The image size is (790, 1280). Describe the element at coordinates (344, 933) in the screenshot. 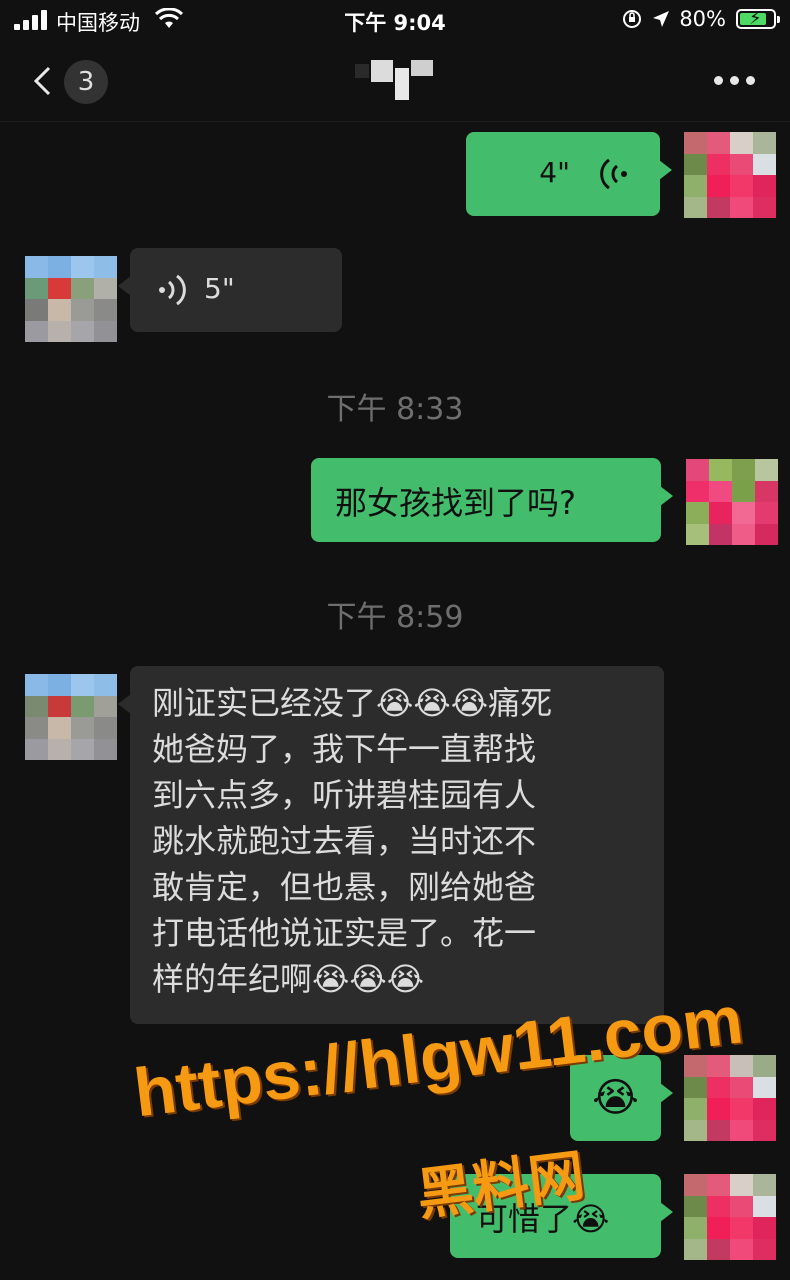

I see `message-line: 打电话他说证实是了。花一` at that location.